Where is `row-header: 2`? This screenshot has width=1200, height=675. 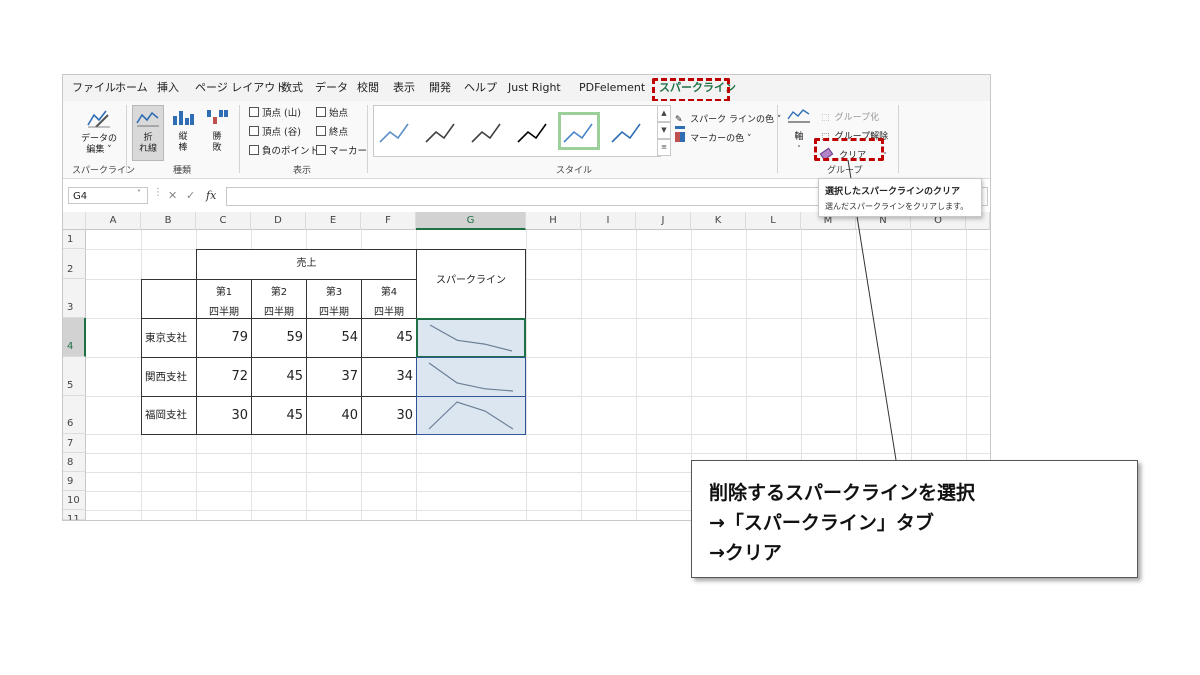 row-header: 2 is located at coordinates (74, 264).